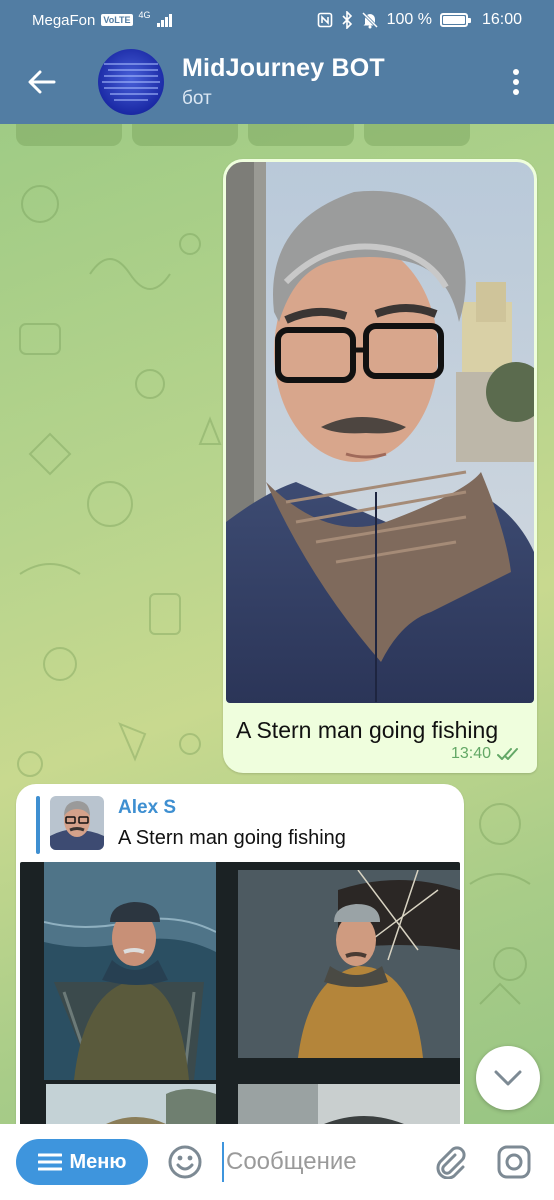 The width and height of the screenshot is (554, 1200). What do you see at coordinates (147, 807) in the screenshot?
I see `reply-author: Alex S` at bounding box center [147, 807].